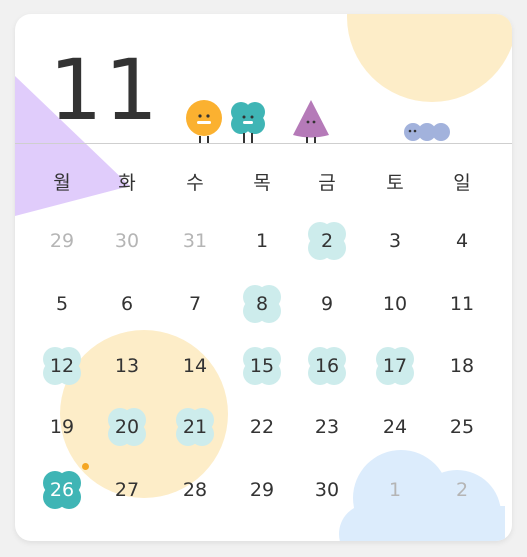  Describe the element at coordinates (462, 183) in the screenshot. I see `weekday-label: 일` at that location.